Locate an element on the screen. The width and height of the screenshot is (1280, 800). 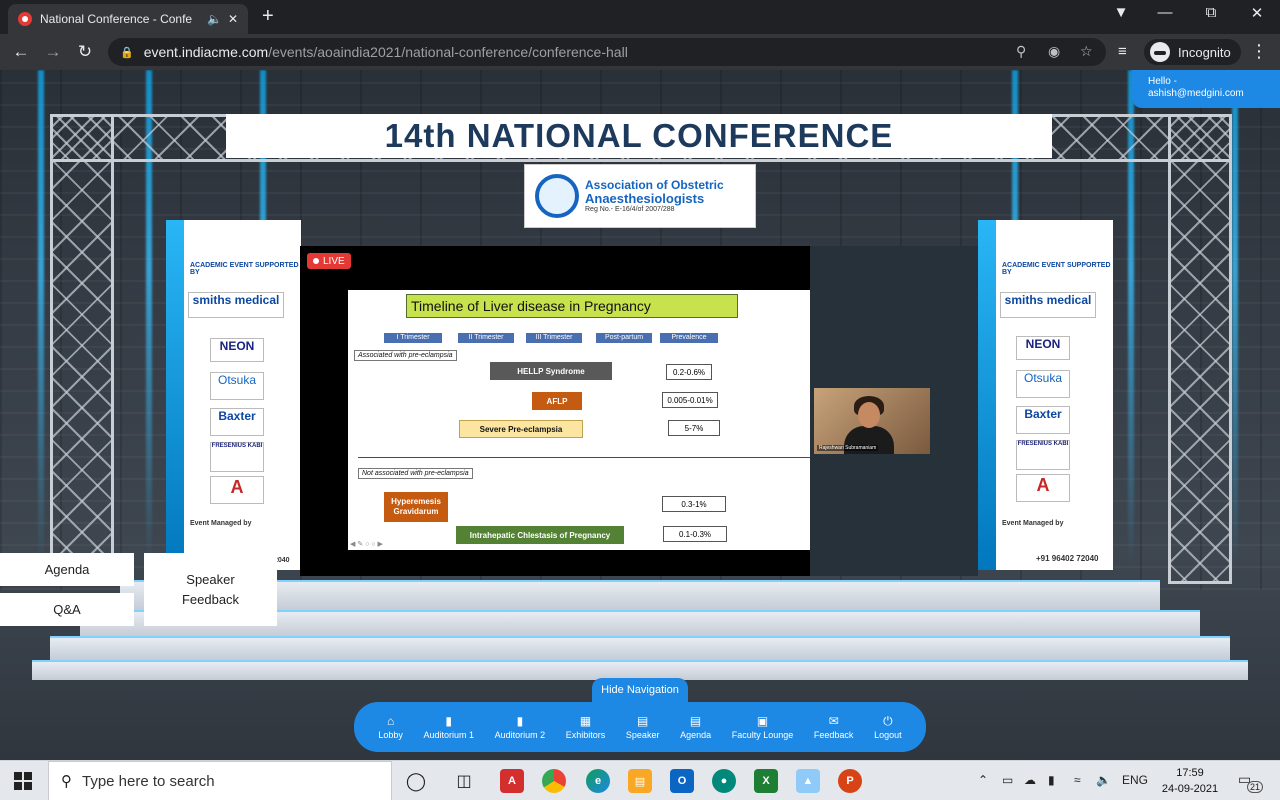
close-window-button: ✕ is located at coordinates (1257, 13).